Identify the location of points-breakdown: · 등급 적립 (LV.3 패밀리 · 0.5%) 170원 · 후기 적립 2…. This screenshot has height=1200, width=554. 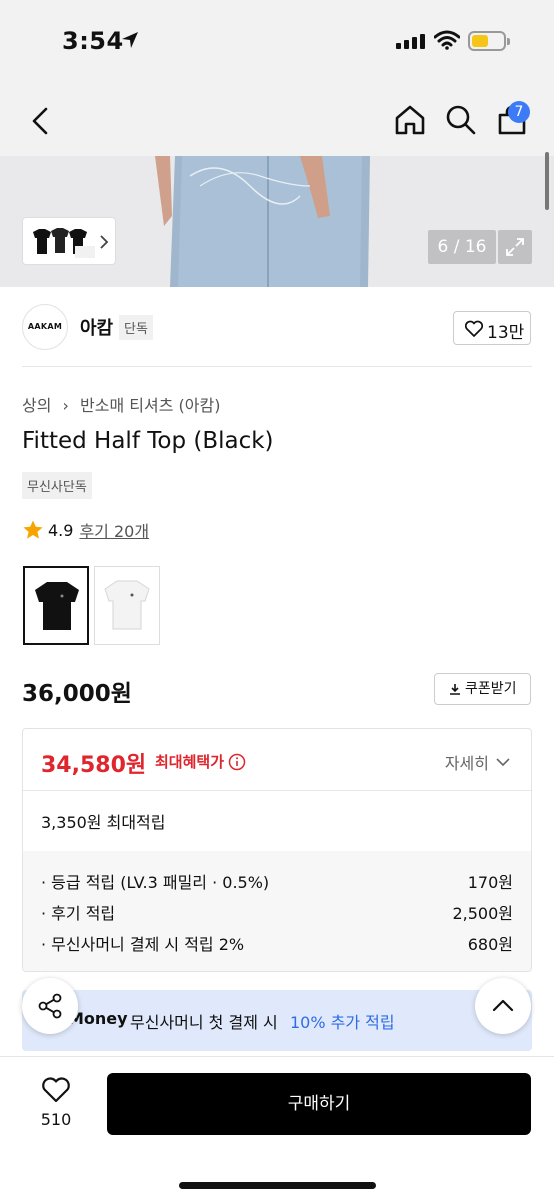
(277, 911).